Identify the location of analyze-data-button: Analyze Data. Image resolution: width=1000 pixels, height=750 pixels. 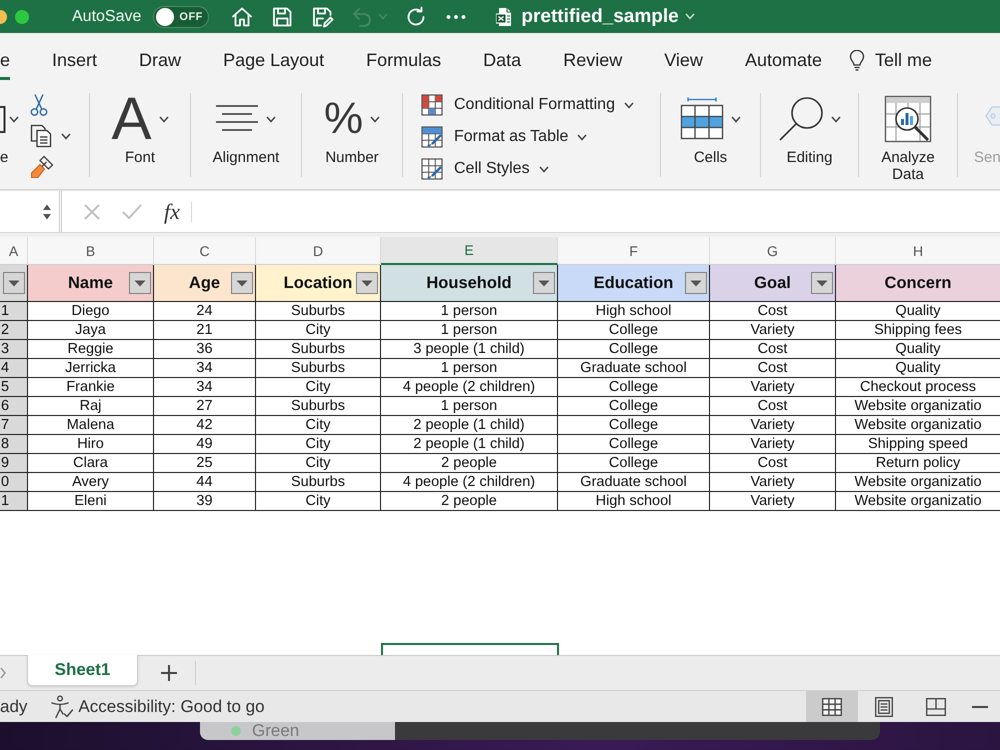
(908, 138).